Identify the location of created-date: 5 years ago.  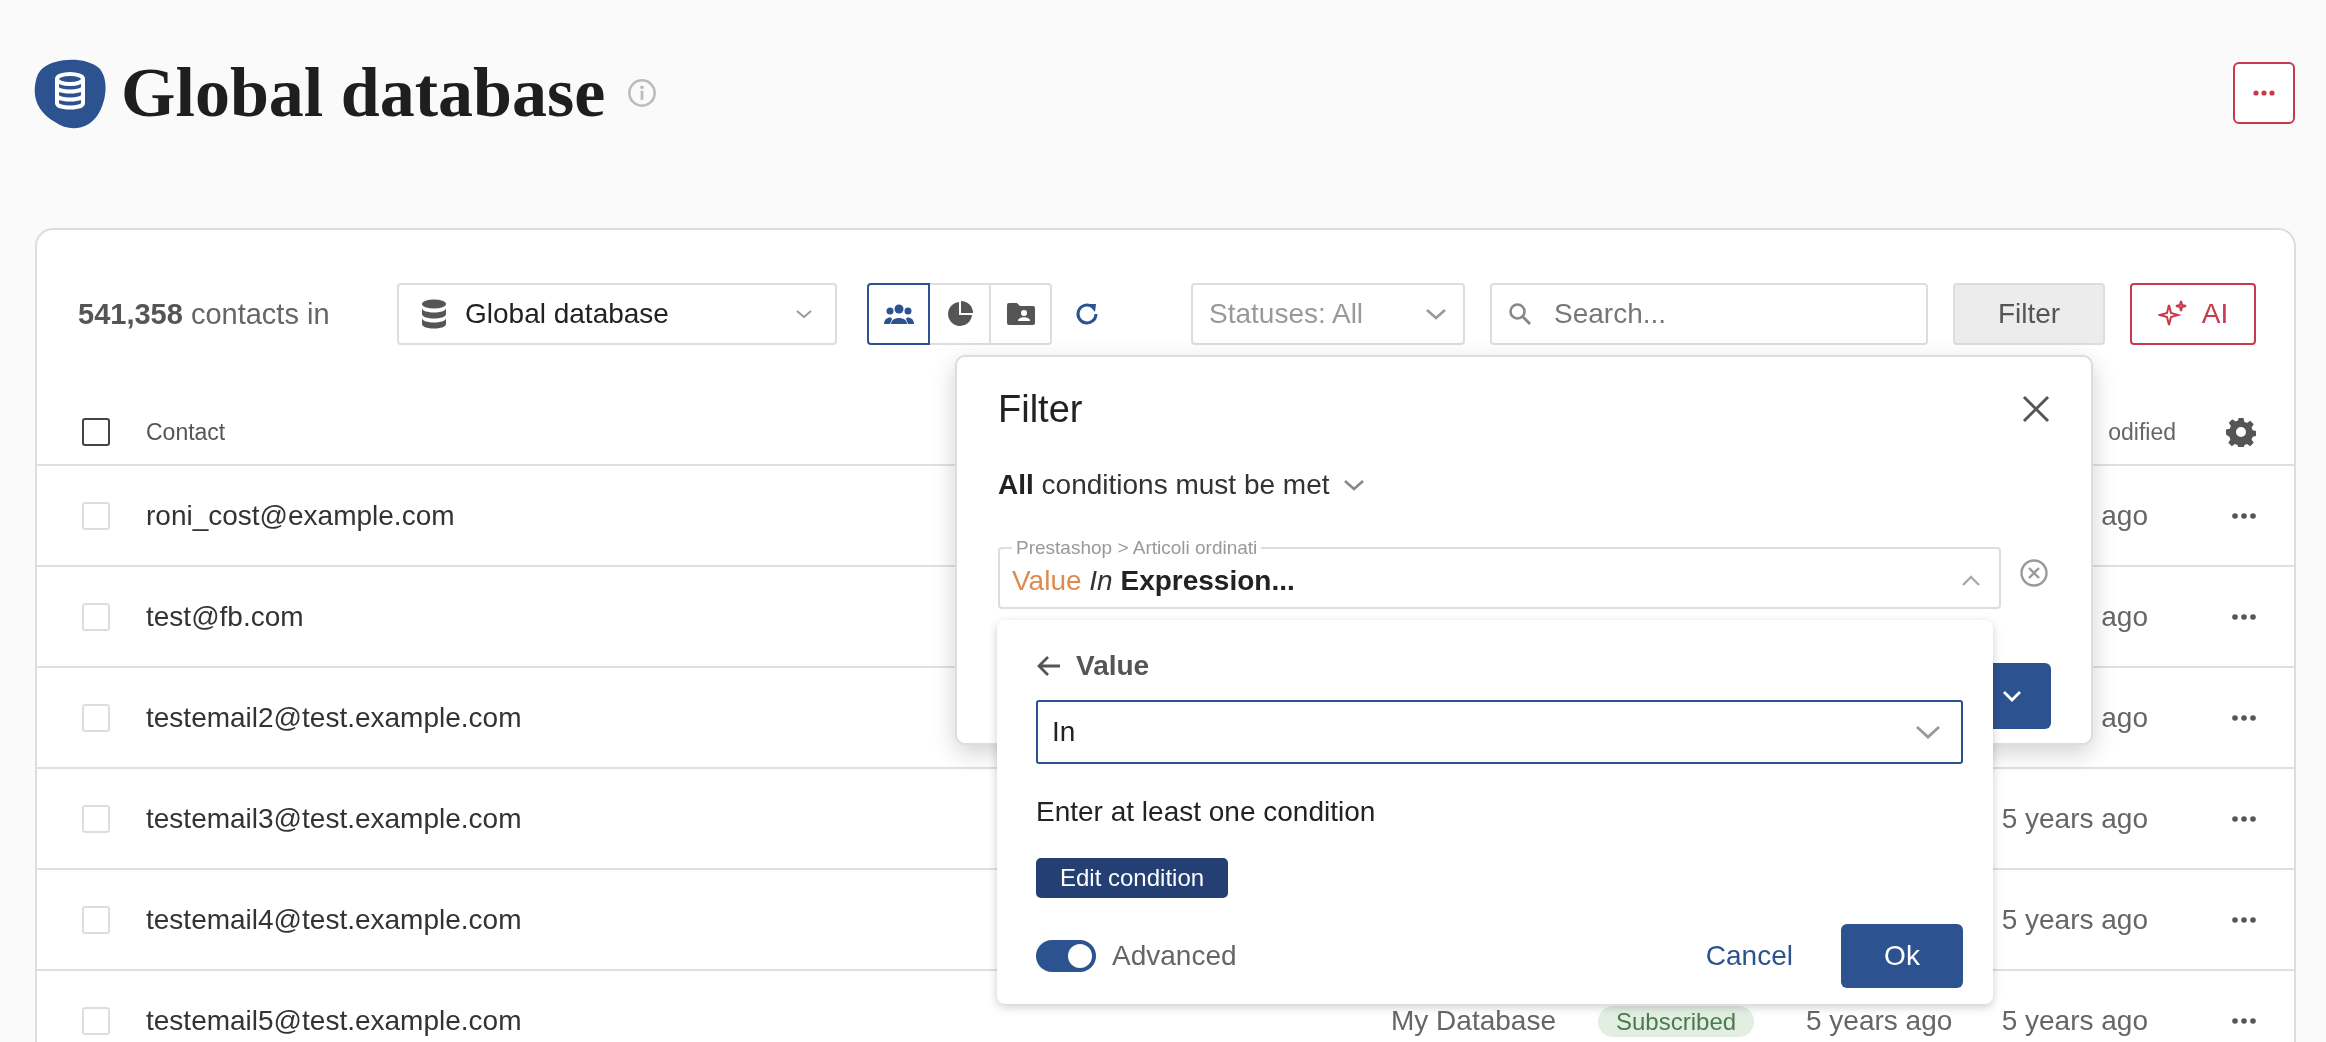
(1879, 1020).